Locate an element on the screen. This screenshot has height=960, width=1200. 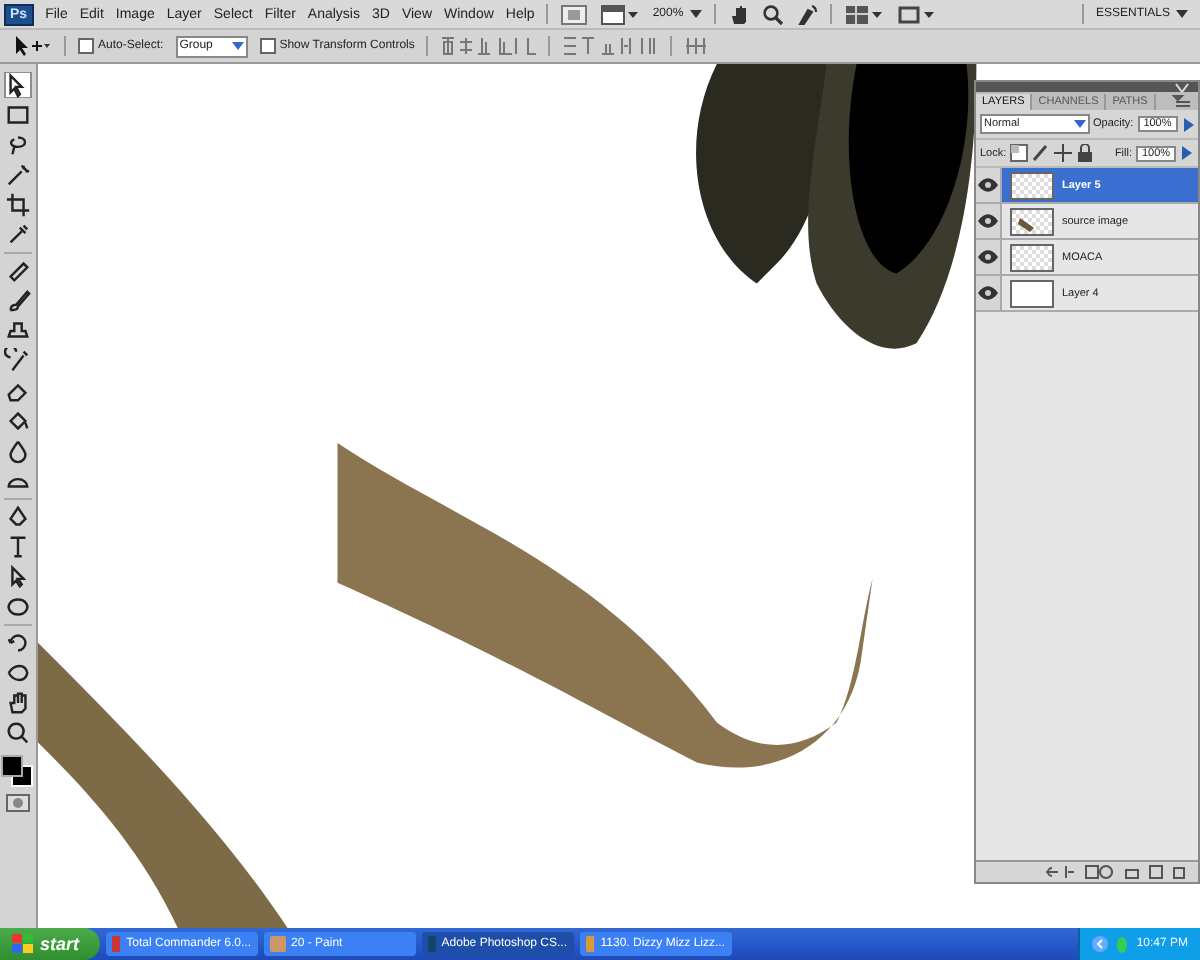
magic-wand-icon is located at coordinates (18, 175).